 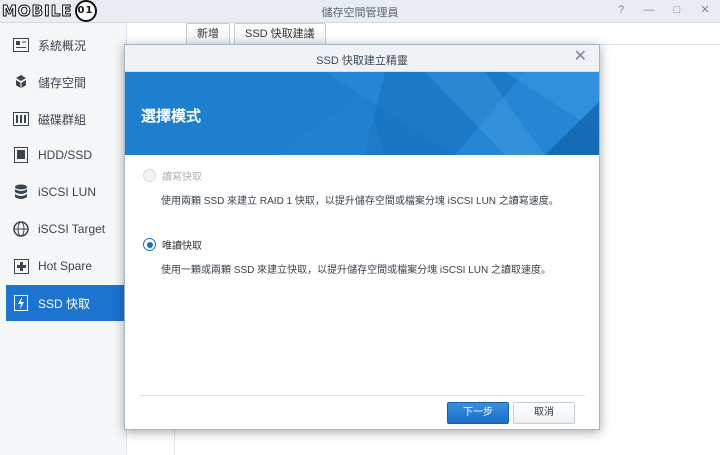 I want to click on toolbar: 新增 SSD 快取建議, so click(x=256, y=34).